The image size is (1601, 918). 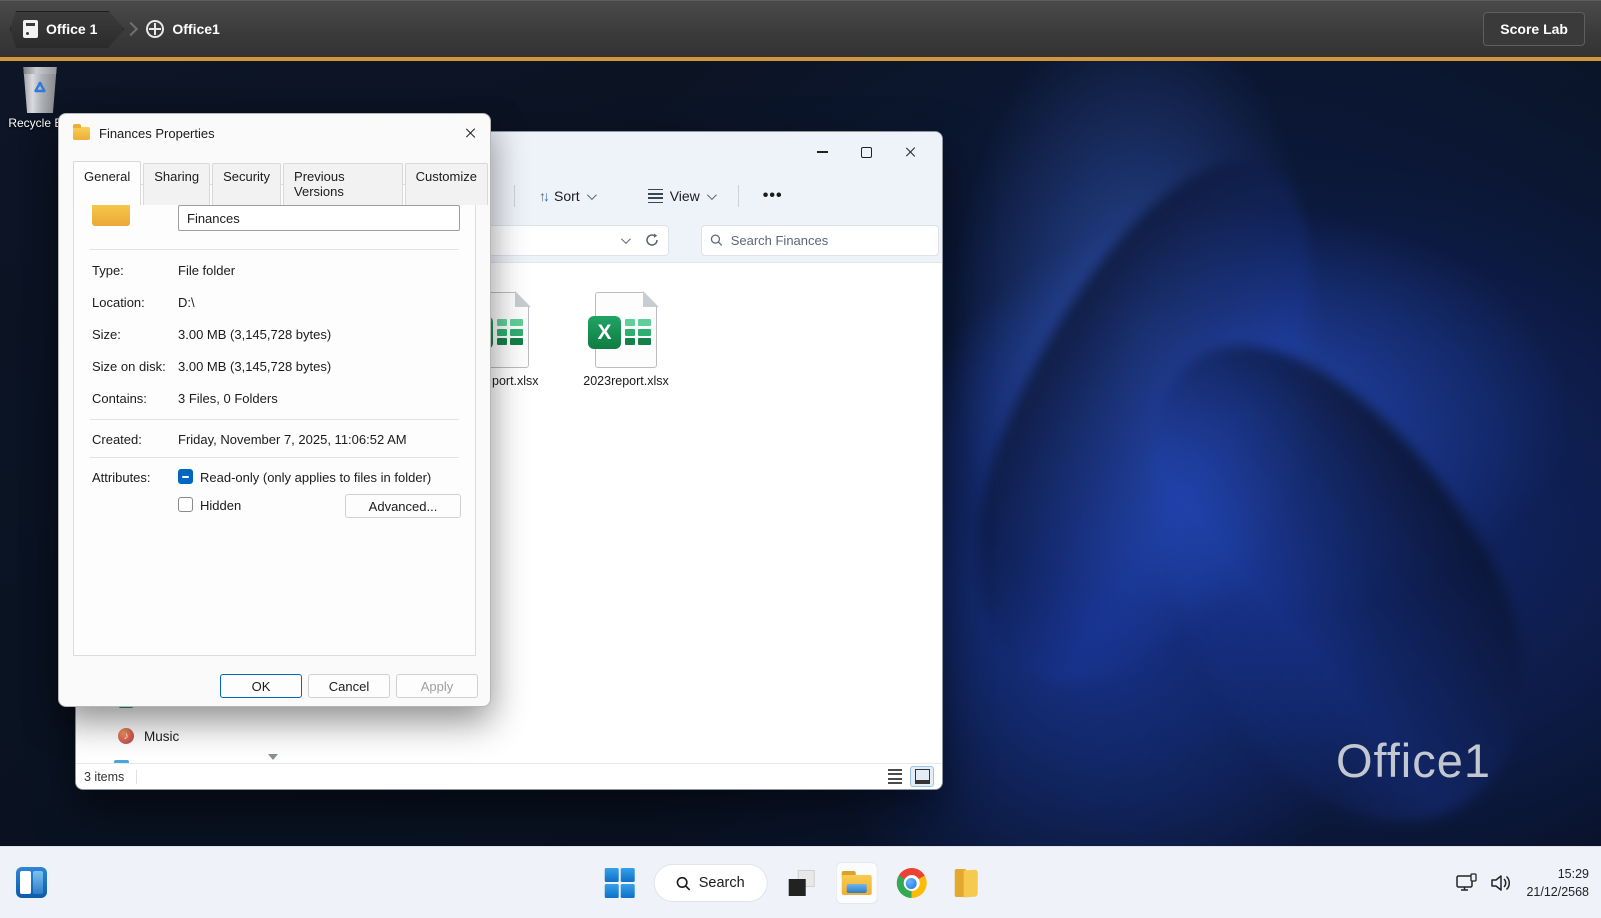 What do you see at coordinates (72, 29) in the screenshot?
I see `machine-tab-label: Office 1` at bounding box center [72, 29].